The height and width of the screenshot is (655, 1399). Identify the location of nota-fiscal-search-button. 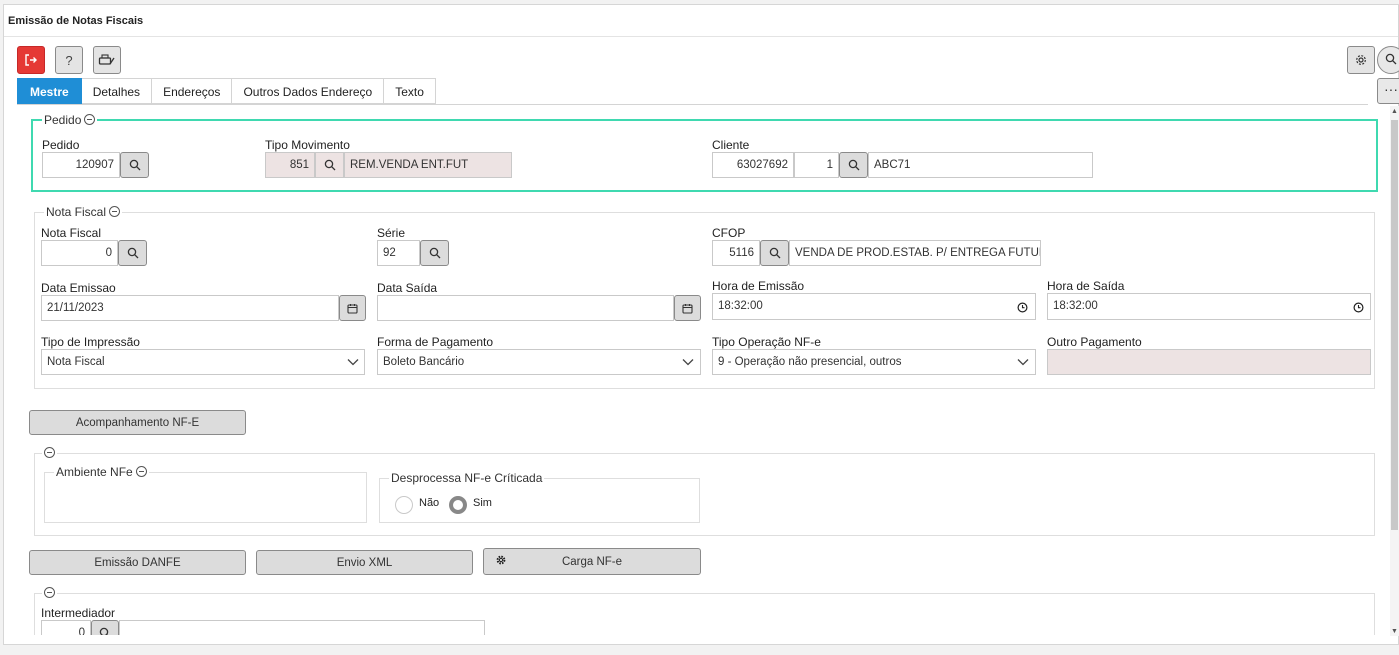
(132, 253).